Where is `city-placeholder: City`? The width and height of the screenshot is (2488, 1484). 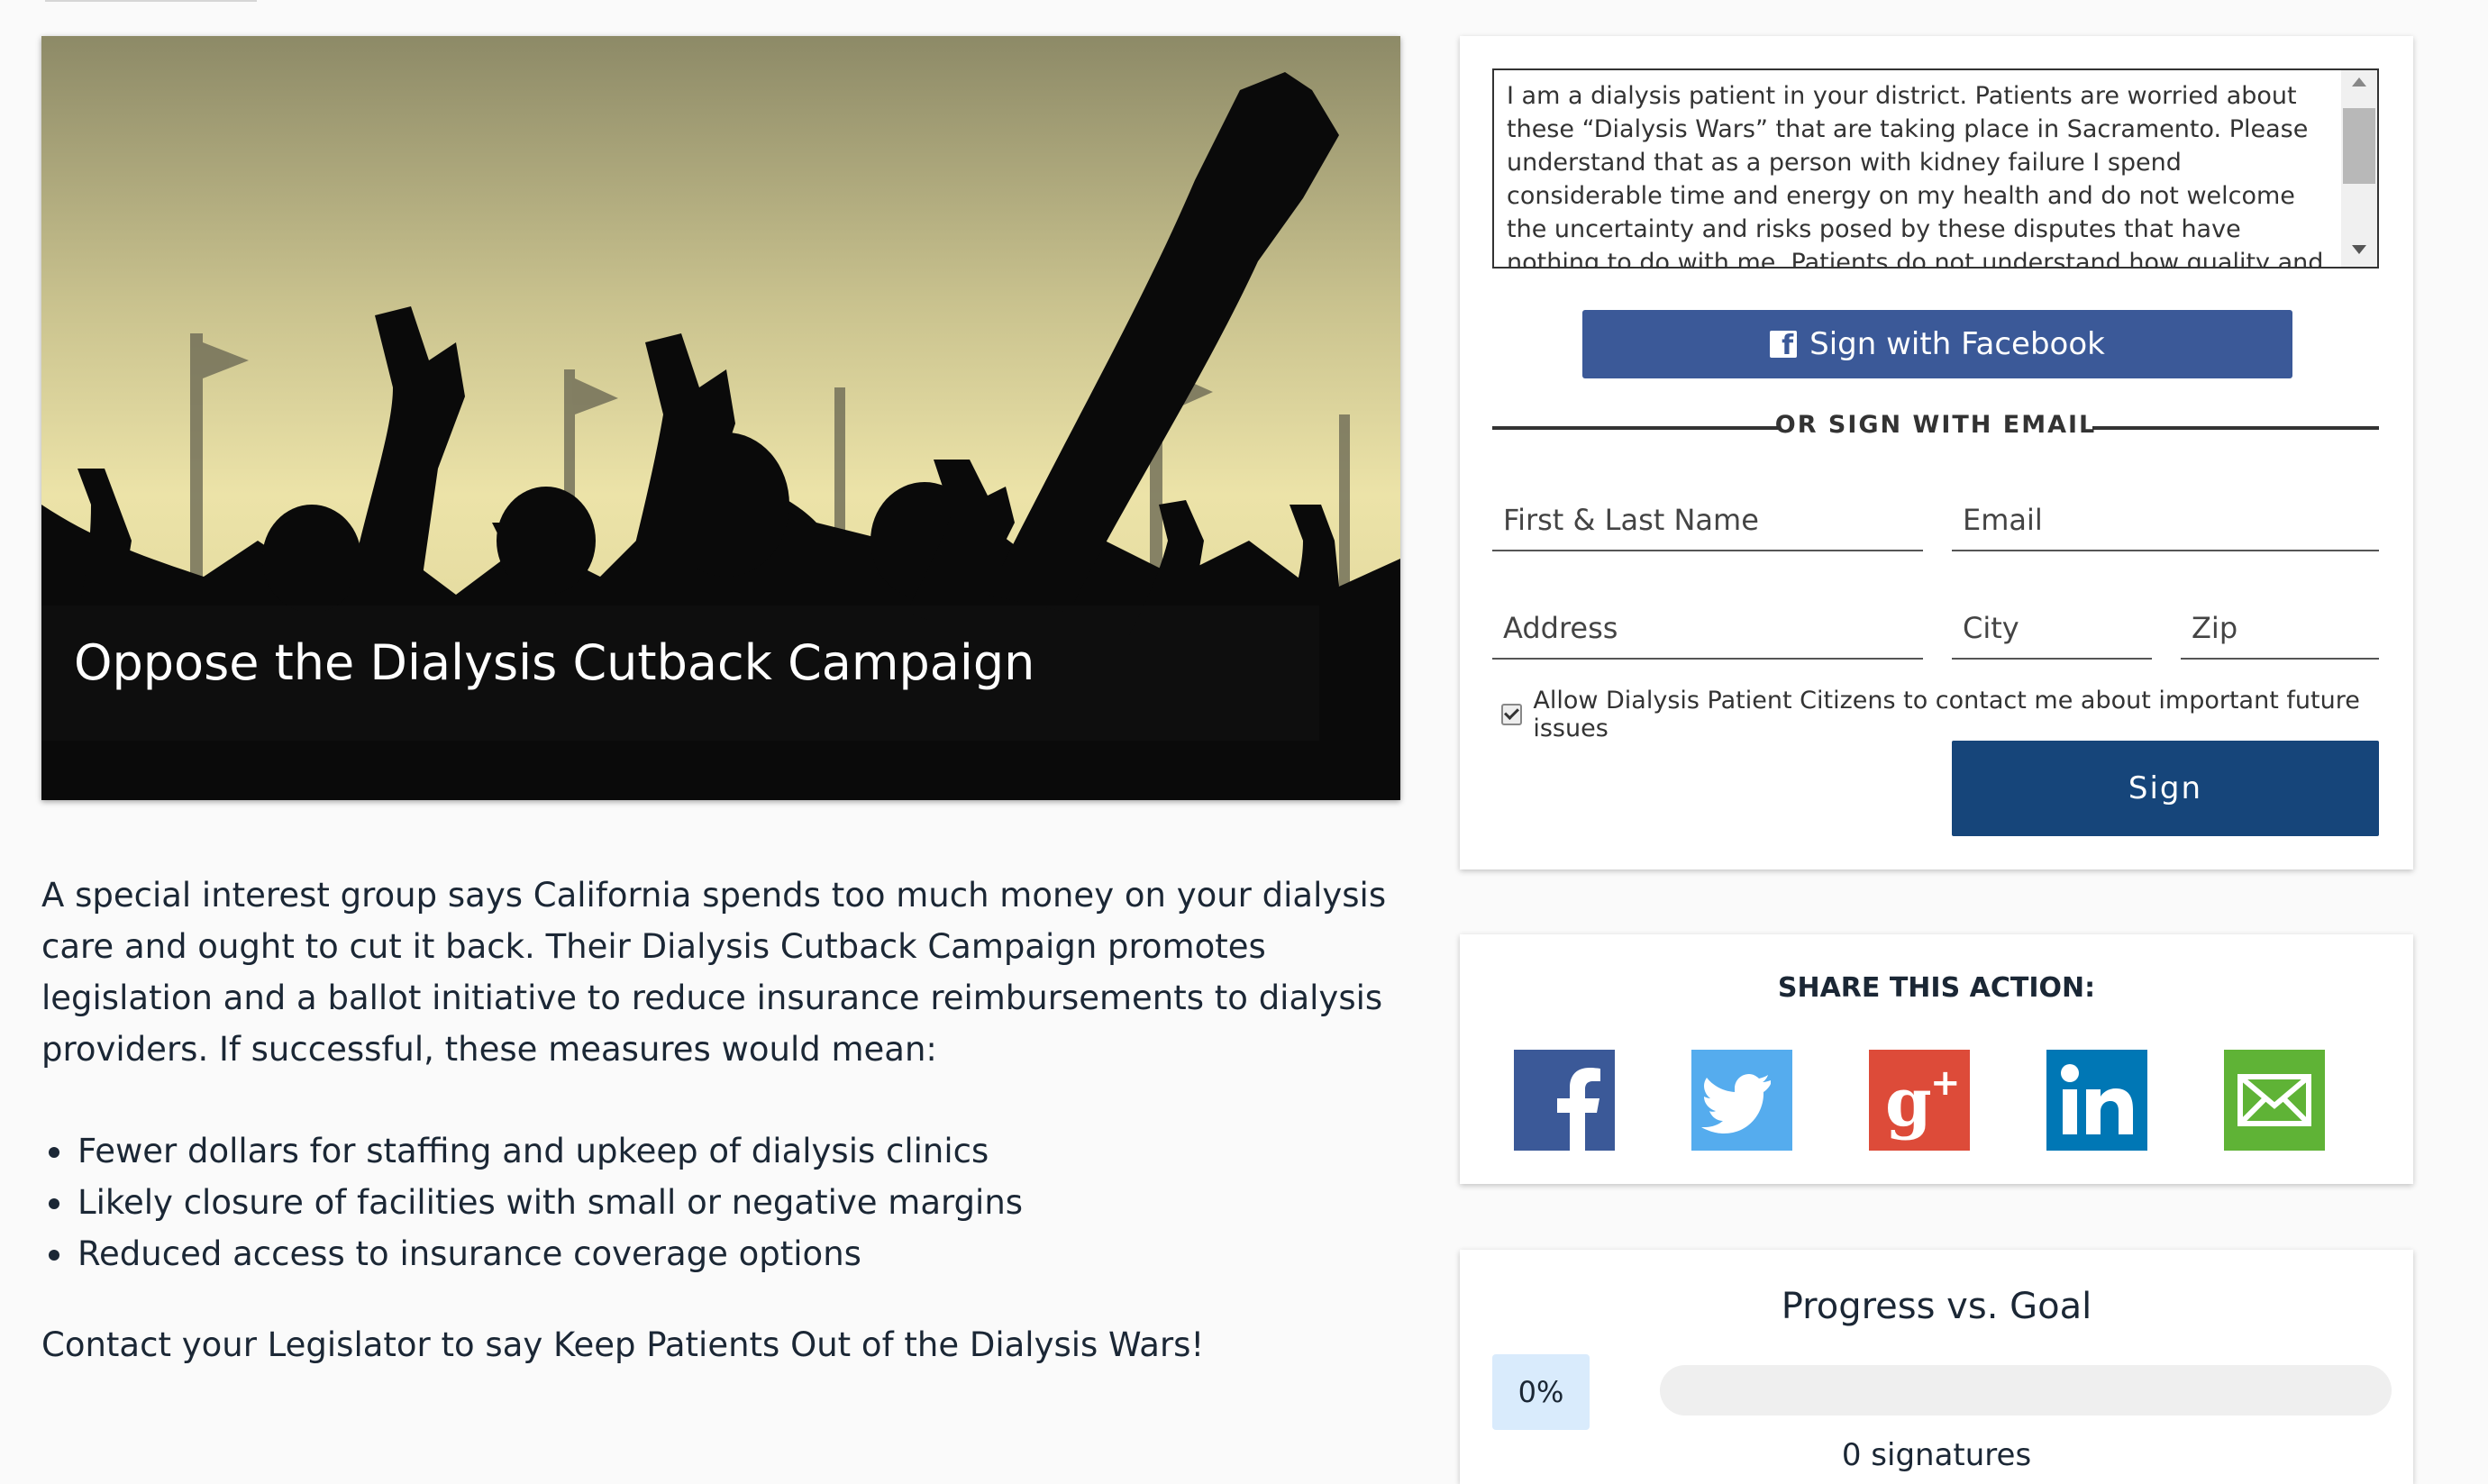 city-placeholder: City is located at coordinates (1991, 628).